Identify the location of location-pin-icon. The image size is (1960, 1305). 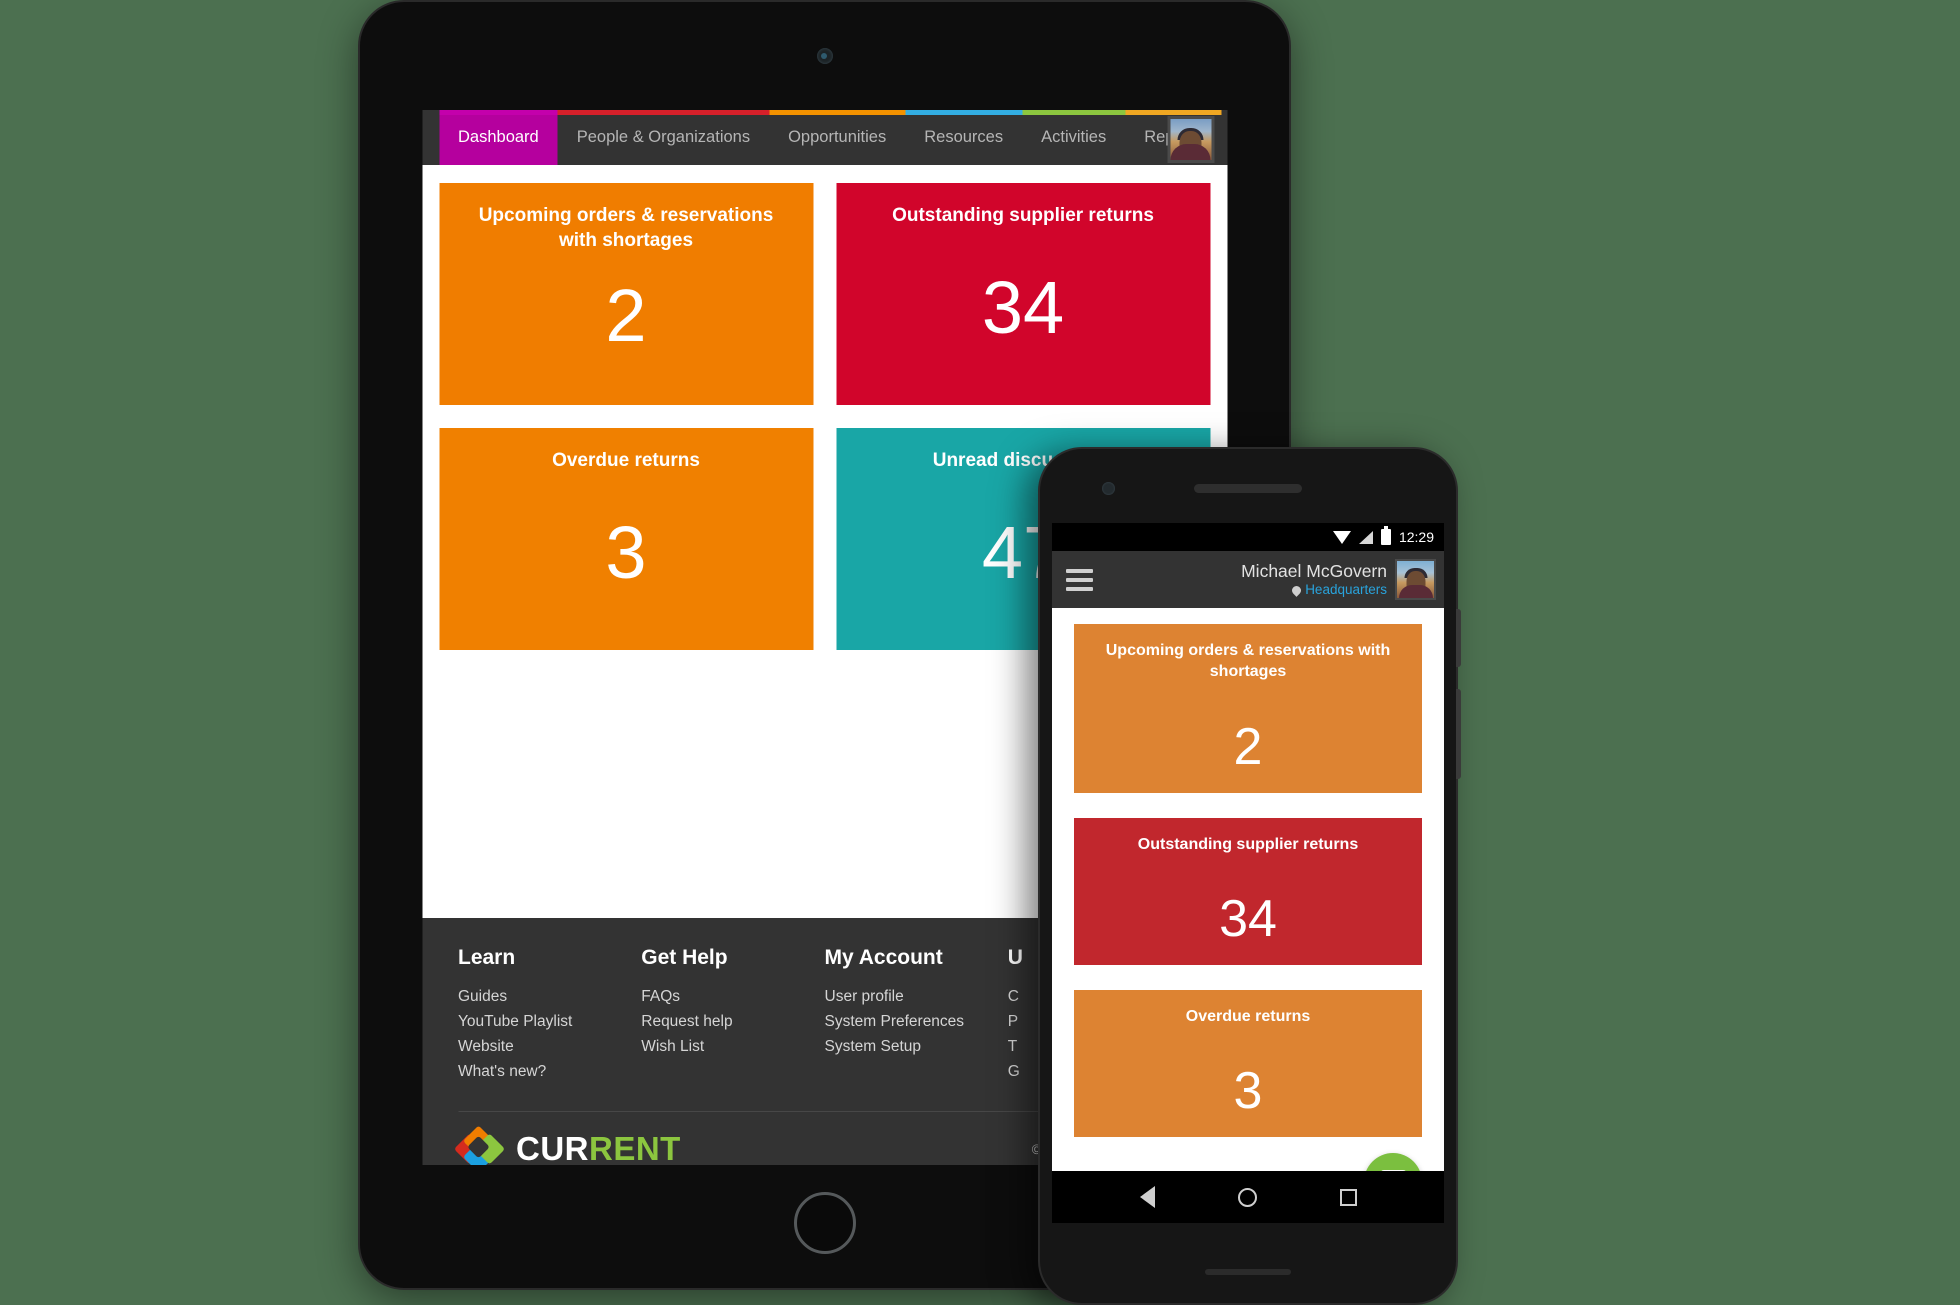
(1297, 590).